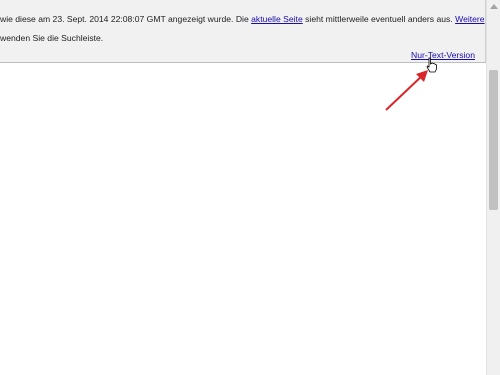  What do you see at coordinates (431, 65) in the screenshot?
I see `hand-pointer-icon` at bounding box center [431, 65].